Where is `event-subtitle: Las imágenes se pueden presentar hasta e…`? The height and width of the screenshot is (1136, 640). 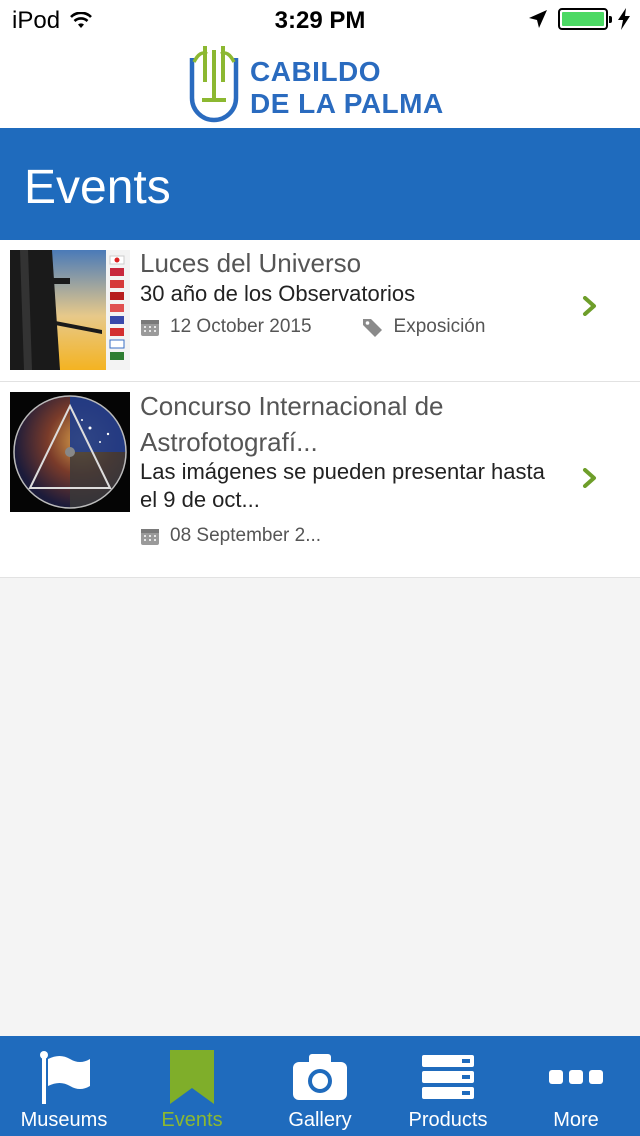 event-subtitle: Las imágenes se pueden presentar hasta e… is located at coordinates (342, 485).